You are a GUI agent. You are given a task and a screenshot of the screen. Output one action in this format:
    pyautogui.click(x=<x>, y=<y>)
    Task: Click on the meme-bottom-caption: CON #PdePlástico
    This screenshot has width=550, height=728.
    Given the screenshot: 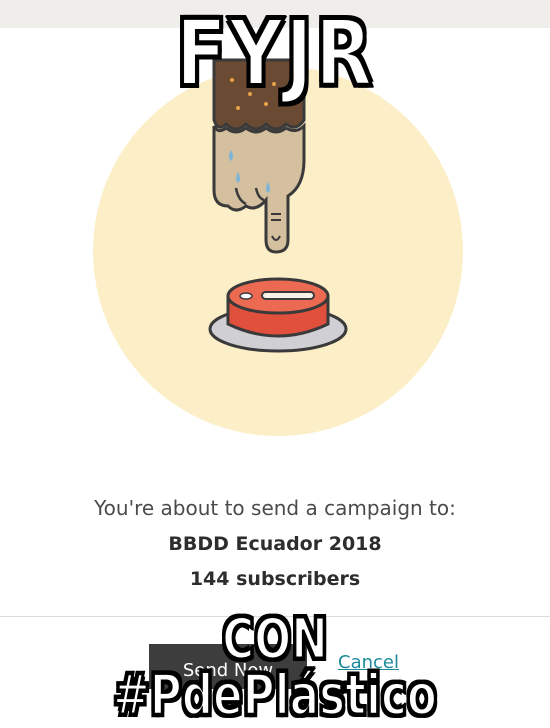 What is the action you would take?
    pyautogui.click(x=275, y=667)
    